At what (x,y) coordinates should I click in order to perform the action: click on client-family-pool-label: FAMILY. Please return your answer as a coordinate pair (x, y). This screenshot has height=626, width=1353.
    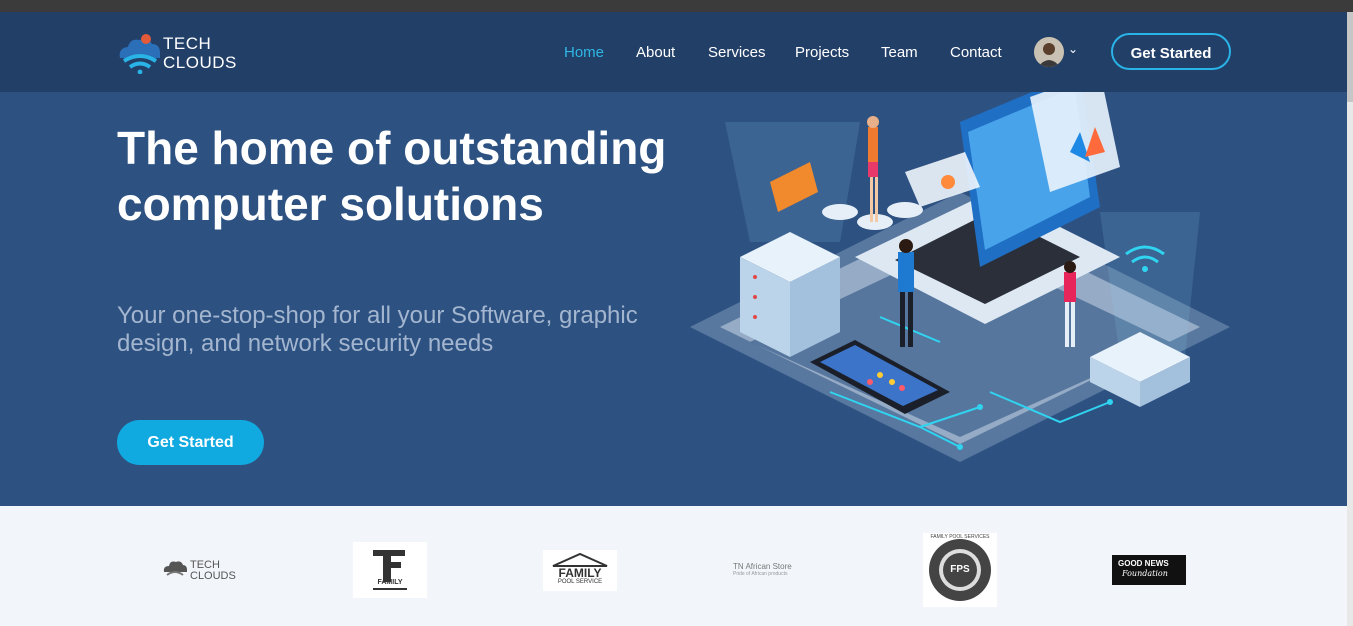
    Looking at the image, I should click on (580, 573).